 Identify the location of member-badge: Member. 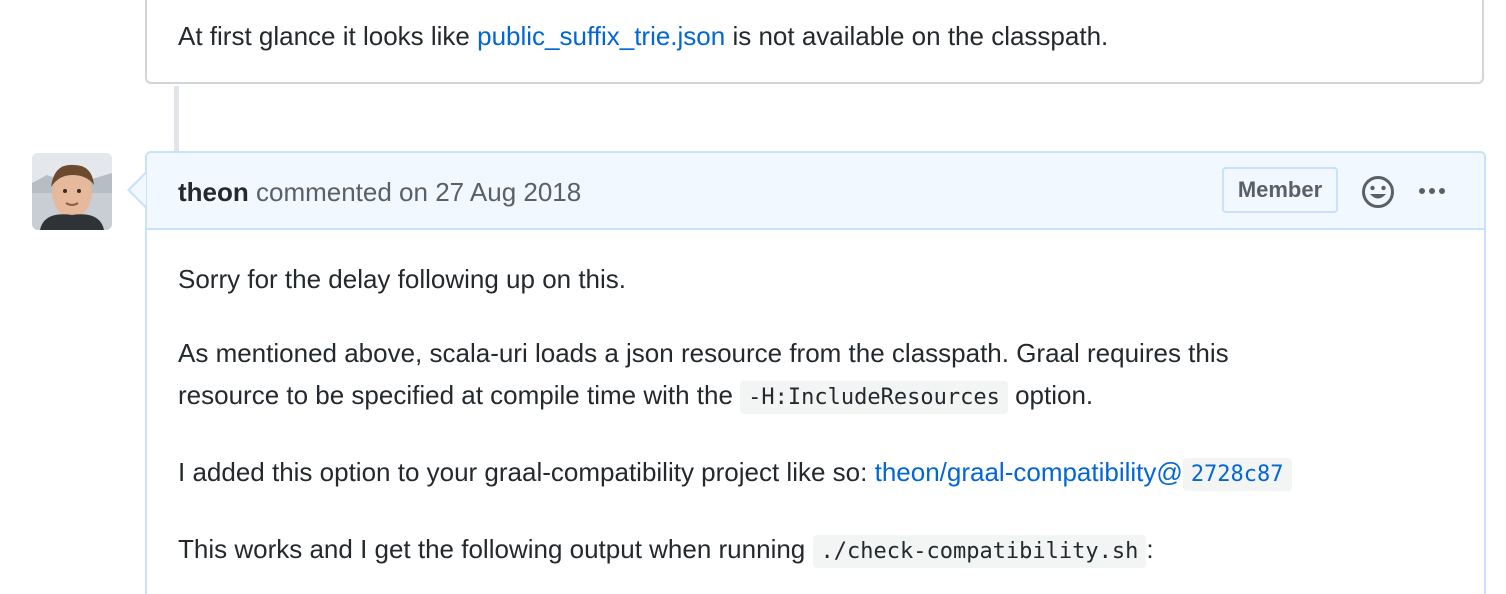
(1280, 190).